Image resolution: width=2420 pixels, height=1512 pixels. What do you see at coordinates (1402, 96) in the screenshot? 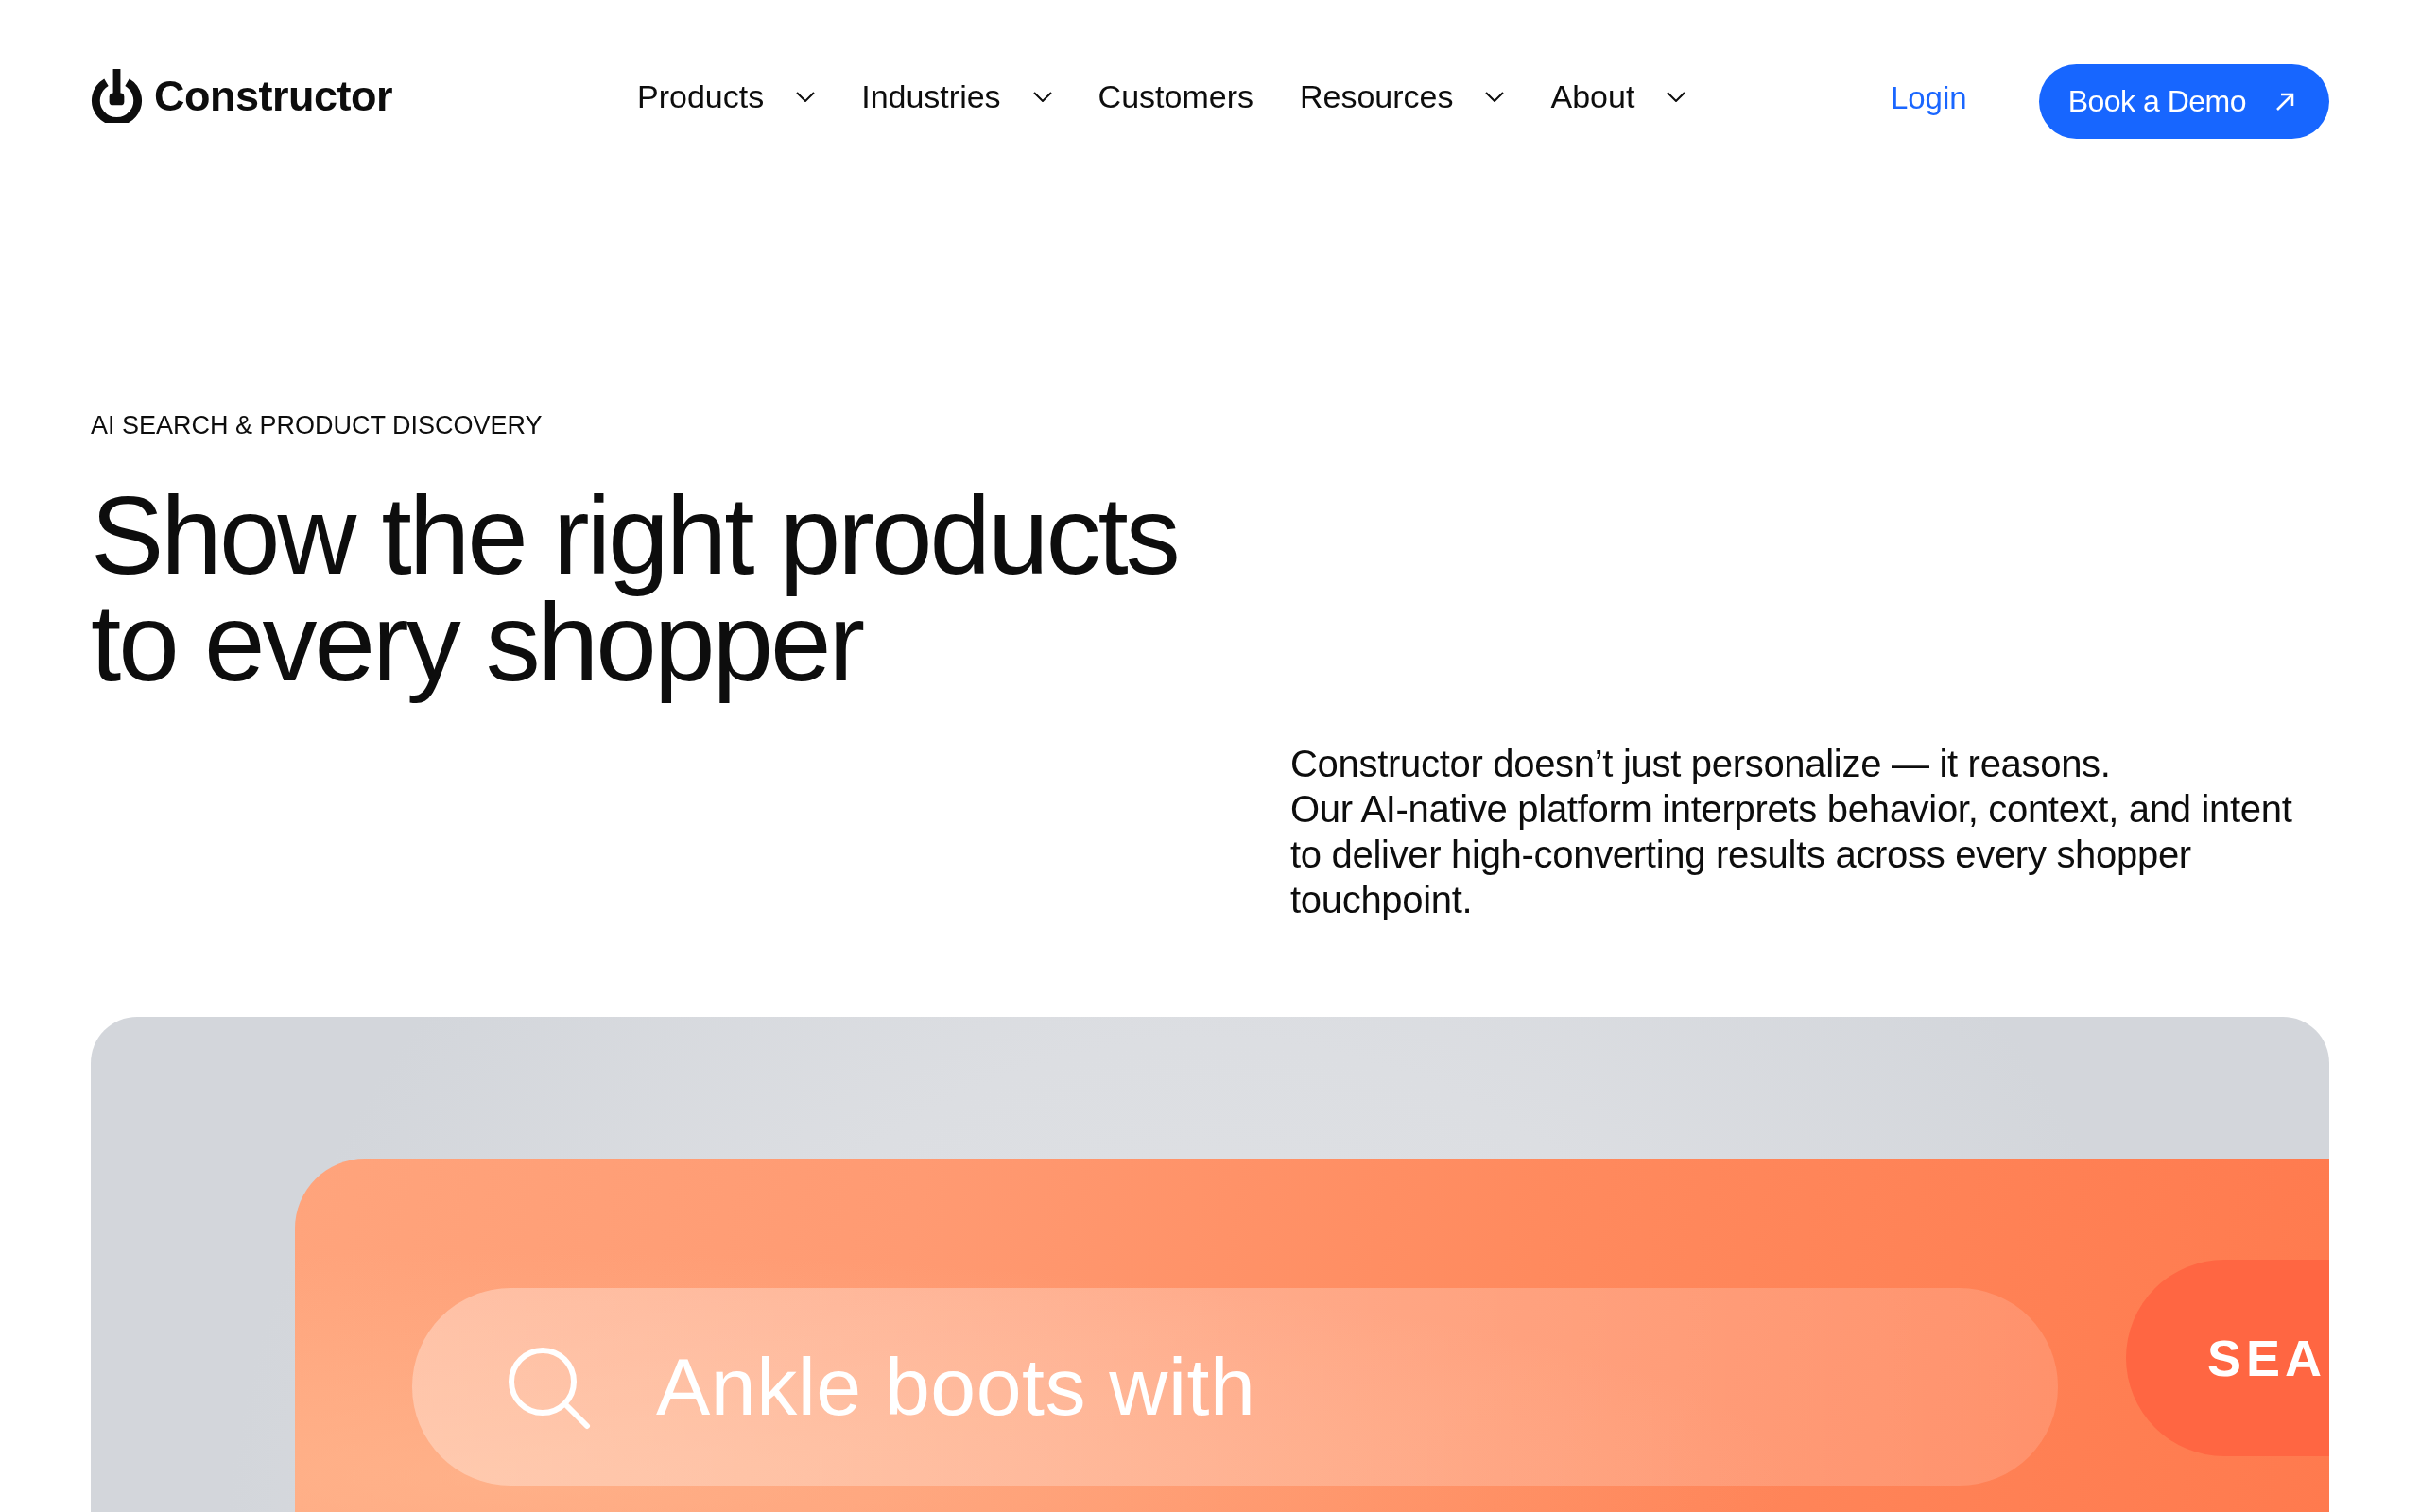
I see `nav-menu-item: Resources` at bounding box center [1402, 96].